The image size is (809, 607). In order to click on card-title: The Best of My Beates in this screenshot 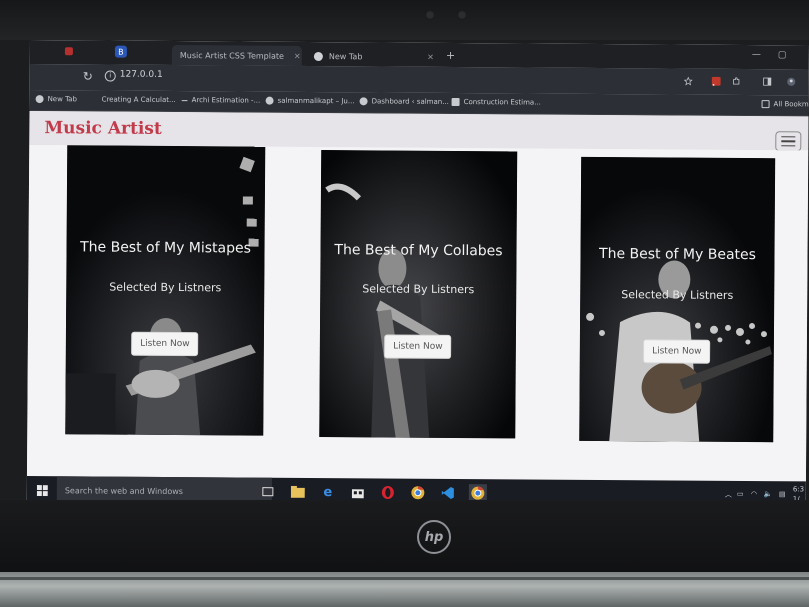, I will do `click(678, 254)`.